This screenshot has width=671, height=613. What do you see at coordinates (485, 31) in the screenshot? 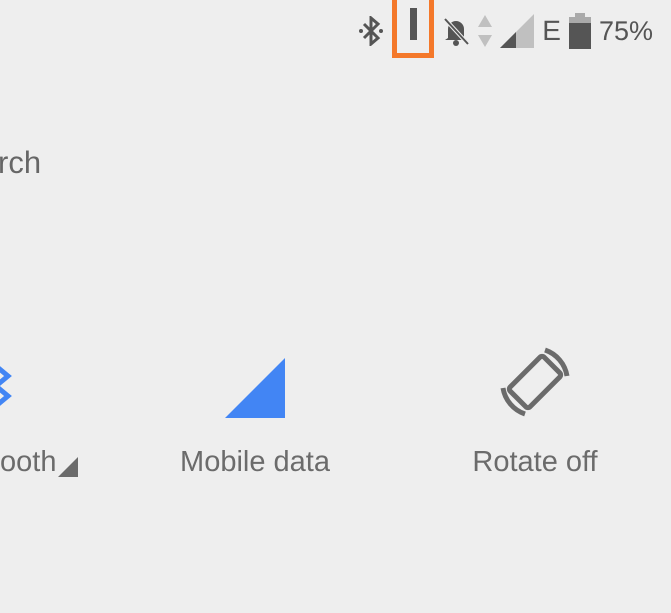
I see `data-arrows-icon` at bounding box center [485, 31].